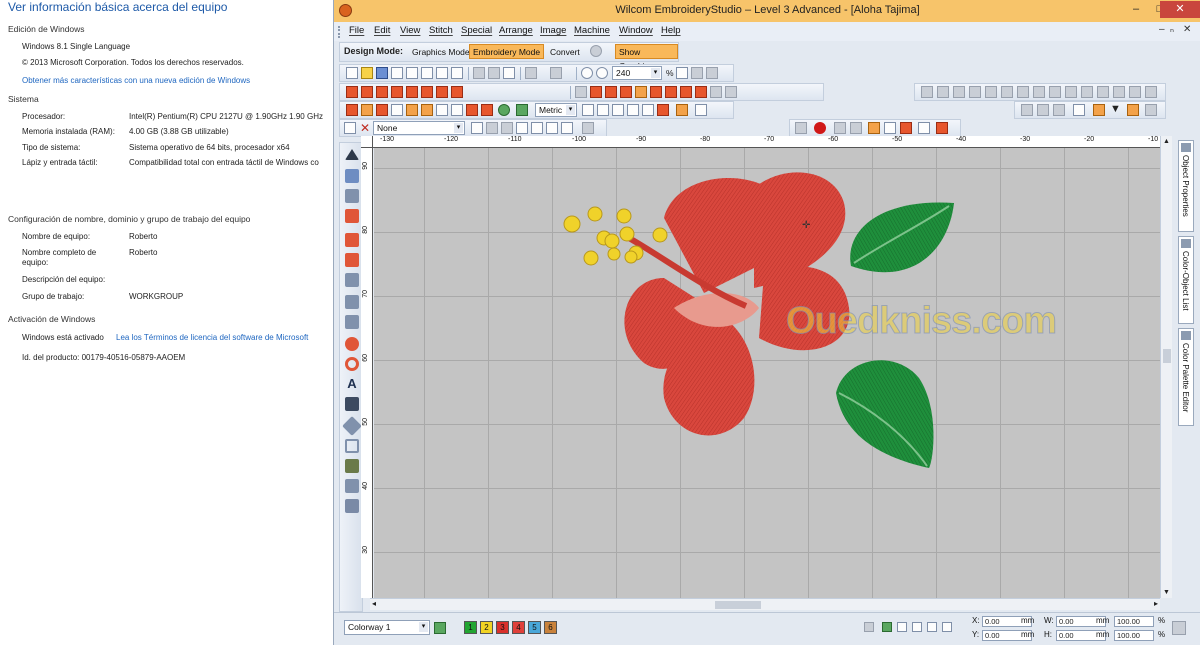  Describe the element at coordinates (1166, 367) in the screenshot. I see `vertical-scrollbar: ▲ ▼` at that location.